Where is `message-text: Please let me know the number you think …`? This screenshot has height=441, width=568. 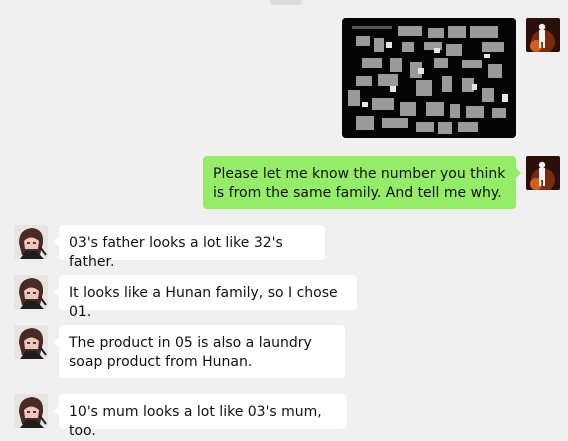 message-text: Please let me know the number you think … is located at coordinates (359, 183).